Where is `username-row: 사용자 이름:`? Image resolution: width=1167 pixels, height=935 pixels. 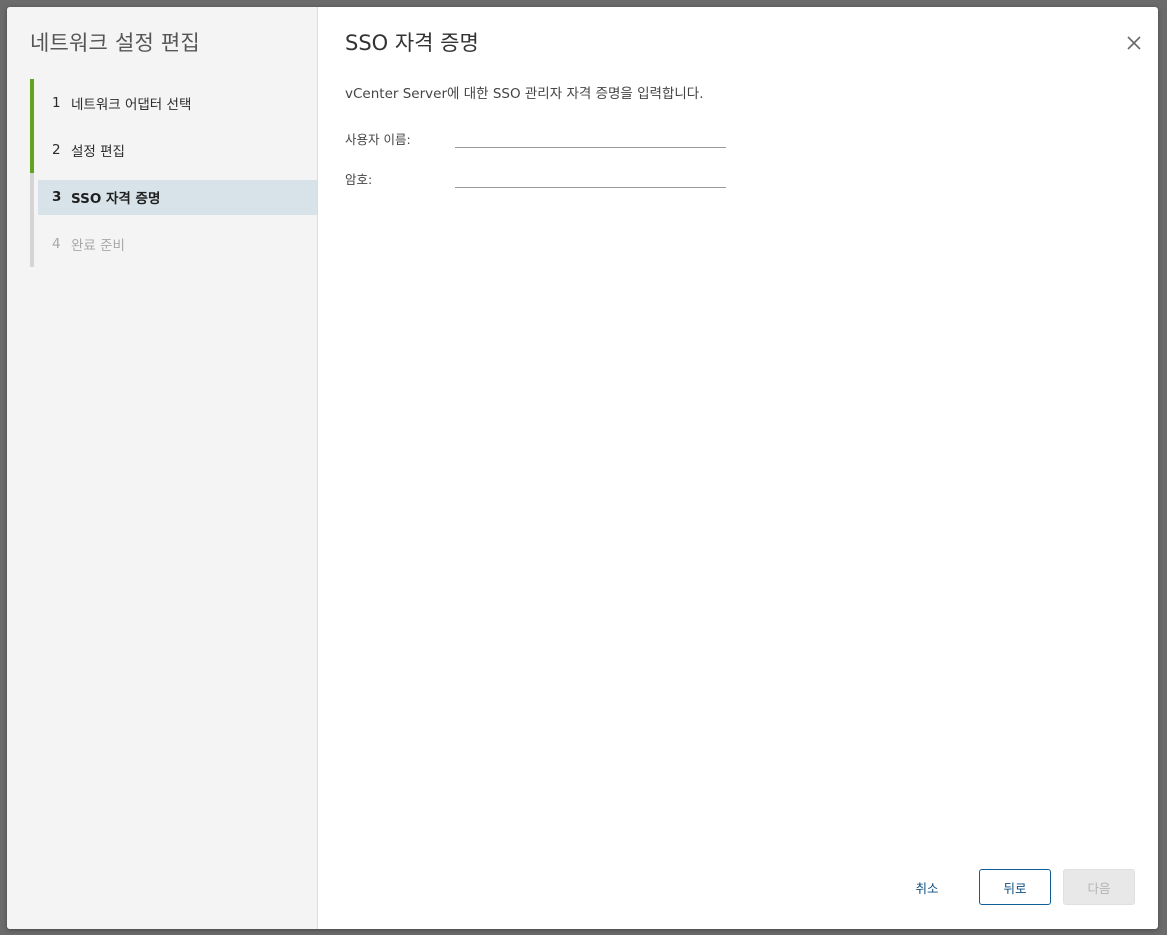
username-row: 사용자 이름: is located at coordinates (545, 137).